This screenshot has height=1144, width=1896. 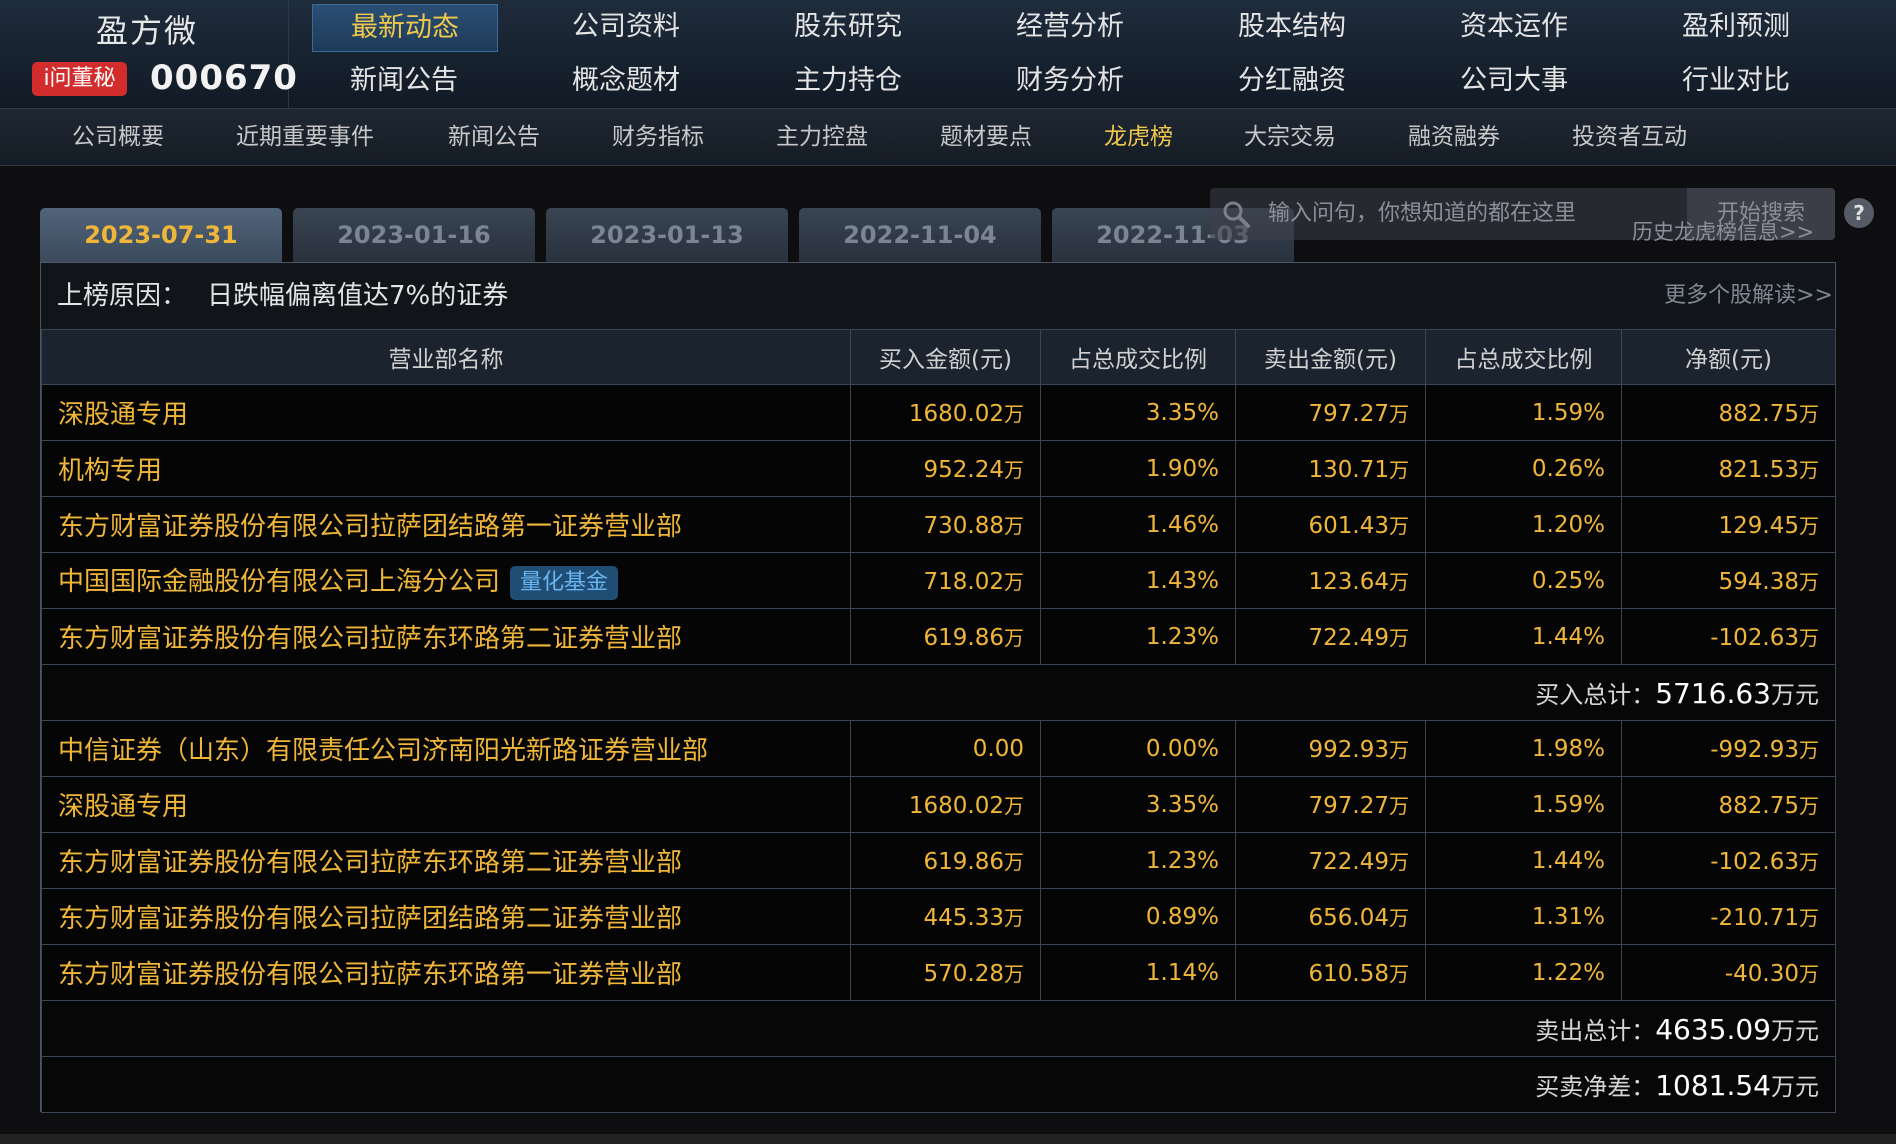 What do you see at coordinates (148, 54) in the screenshot?
I see `stock-brand: 盈方微 i问董秘 000670` at bounding box center [148, 54].